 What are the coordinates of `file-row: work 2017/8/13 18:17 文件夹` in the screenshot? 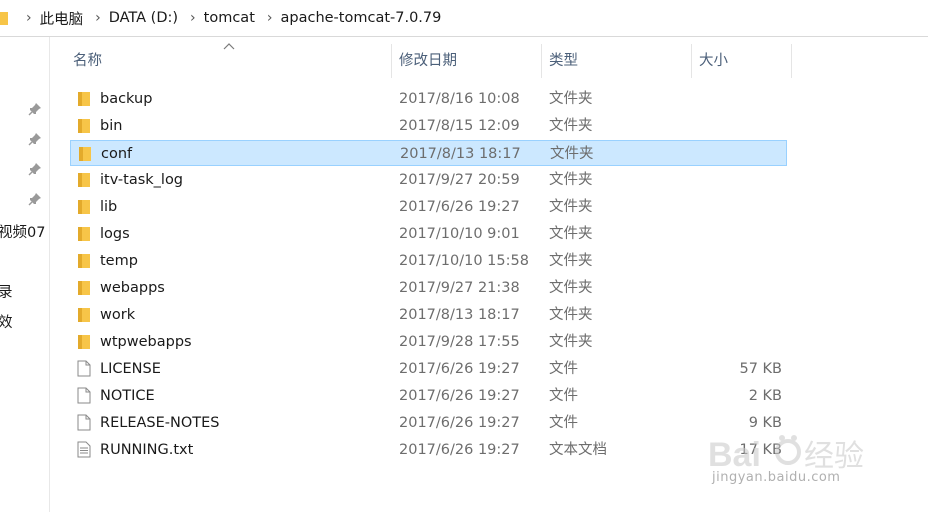 It's located at (428, 315).